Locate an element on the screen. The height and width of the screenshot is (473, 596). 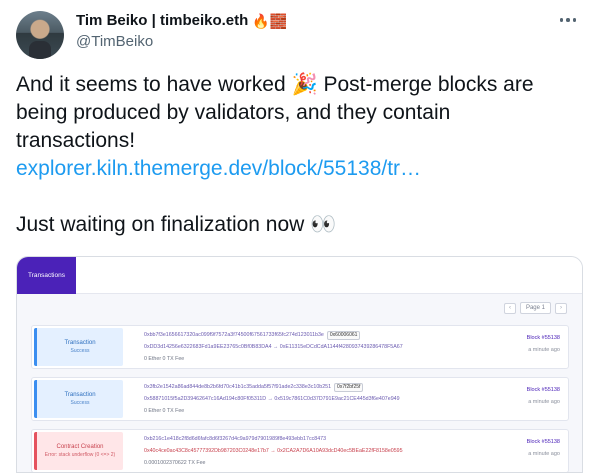
prev-page-icon: ‹ is located at coordinates (509, 308).